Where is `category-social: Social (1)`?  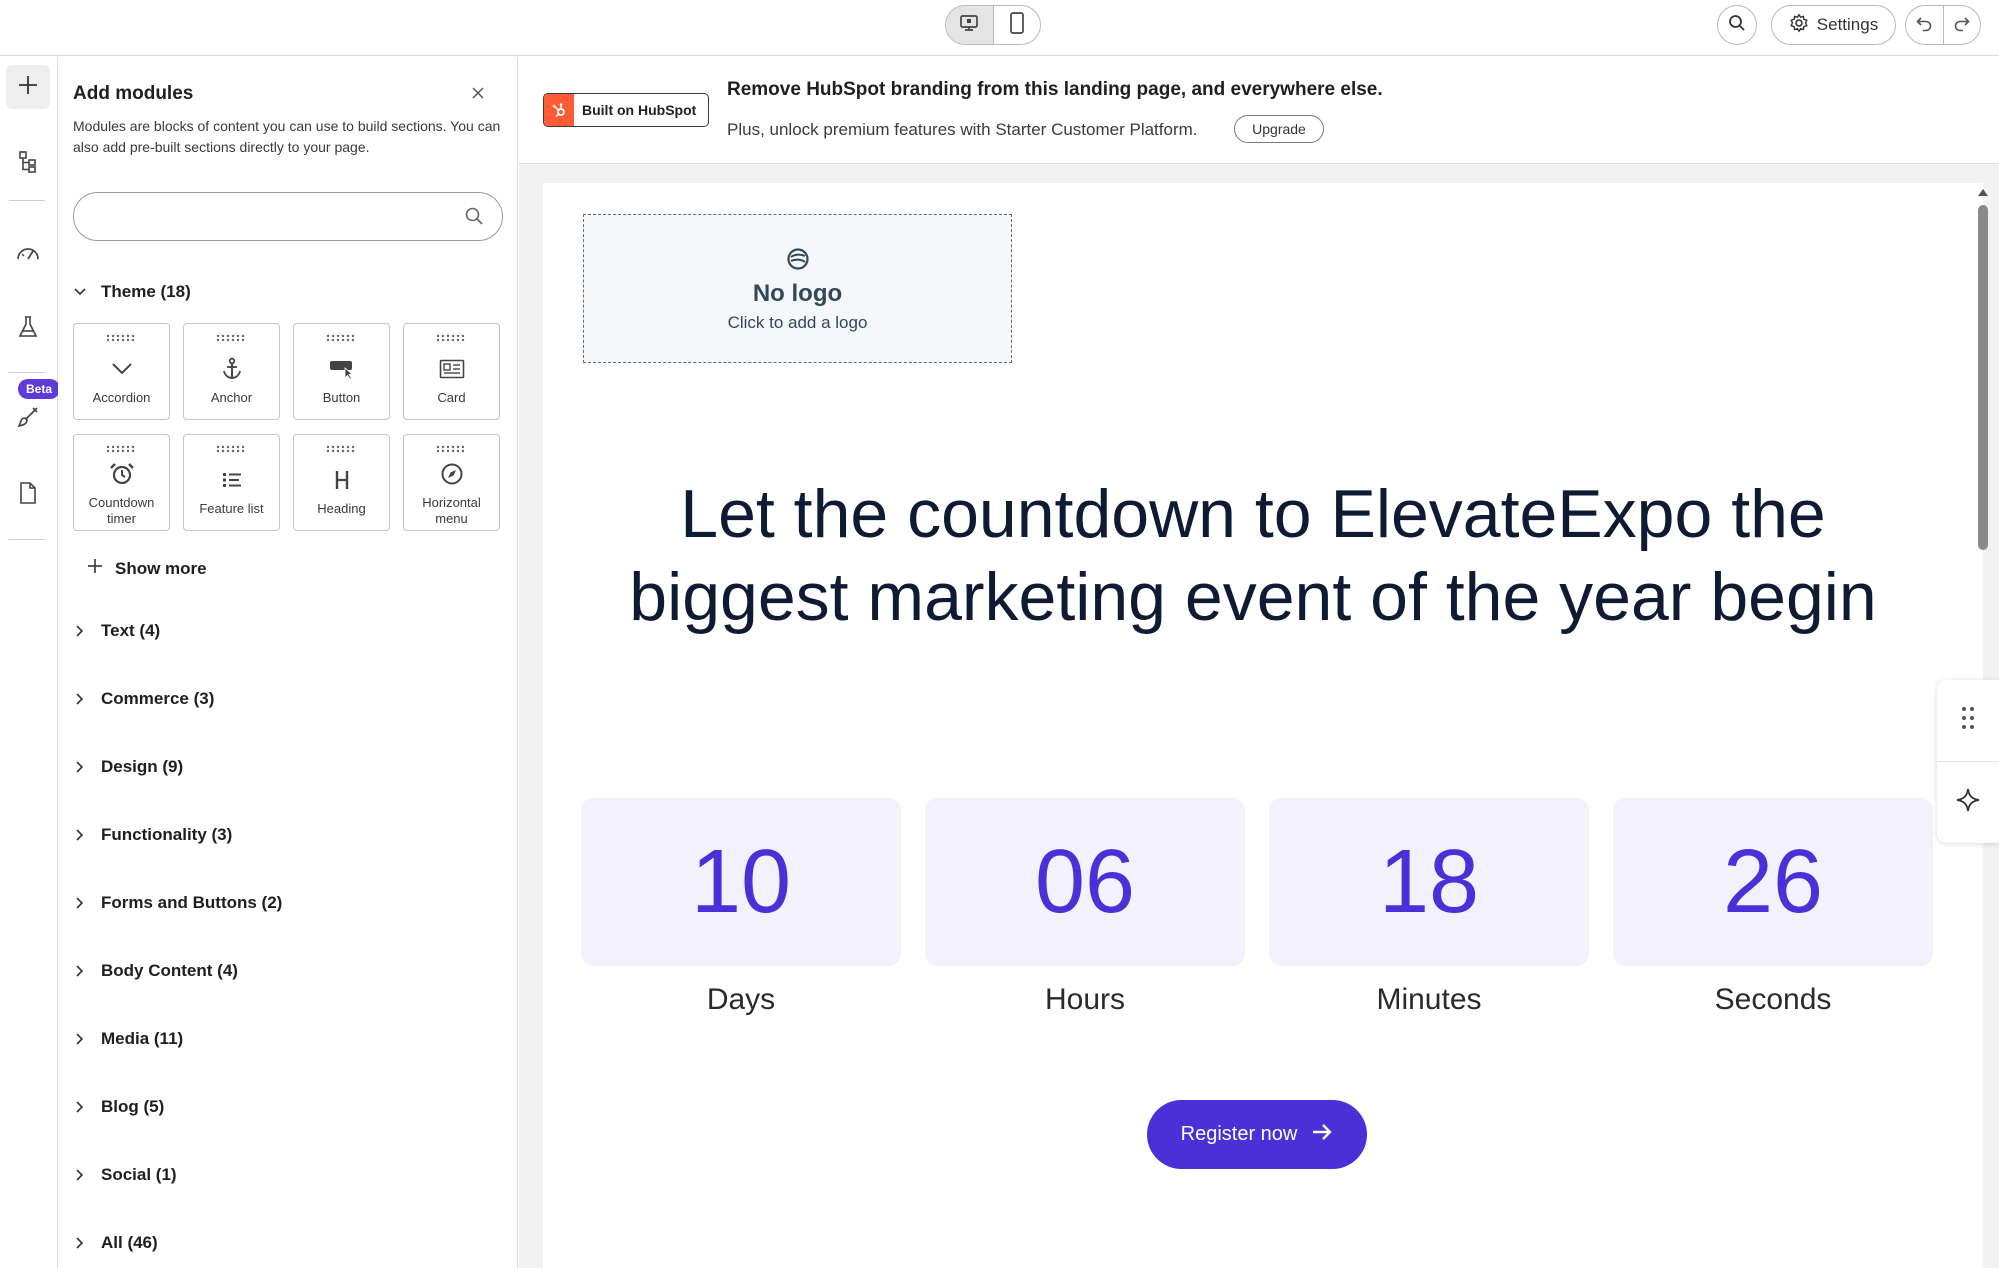 category-social: Social (1) is located at coordinates (125, 1175).